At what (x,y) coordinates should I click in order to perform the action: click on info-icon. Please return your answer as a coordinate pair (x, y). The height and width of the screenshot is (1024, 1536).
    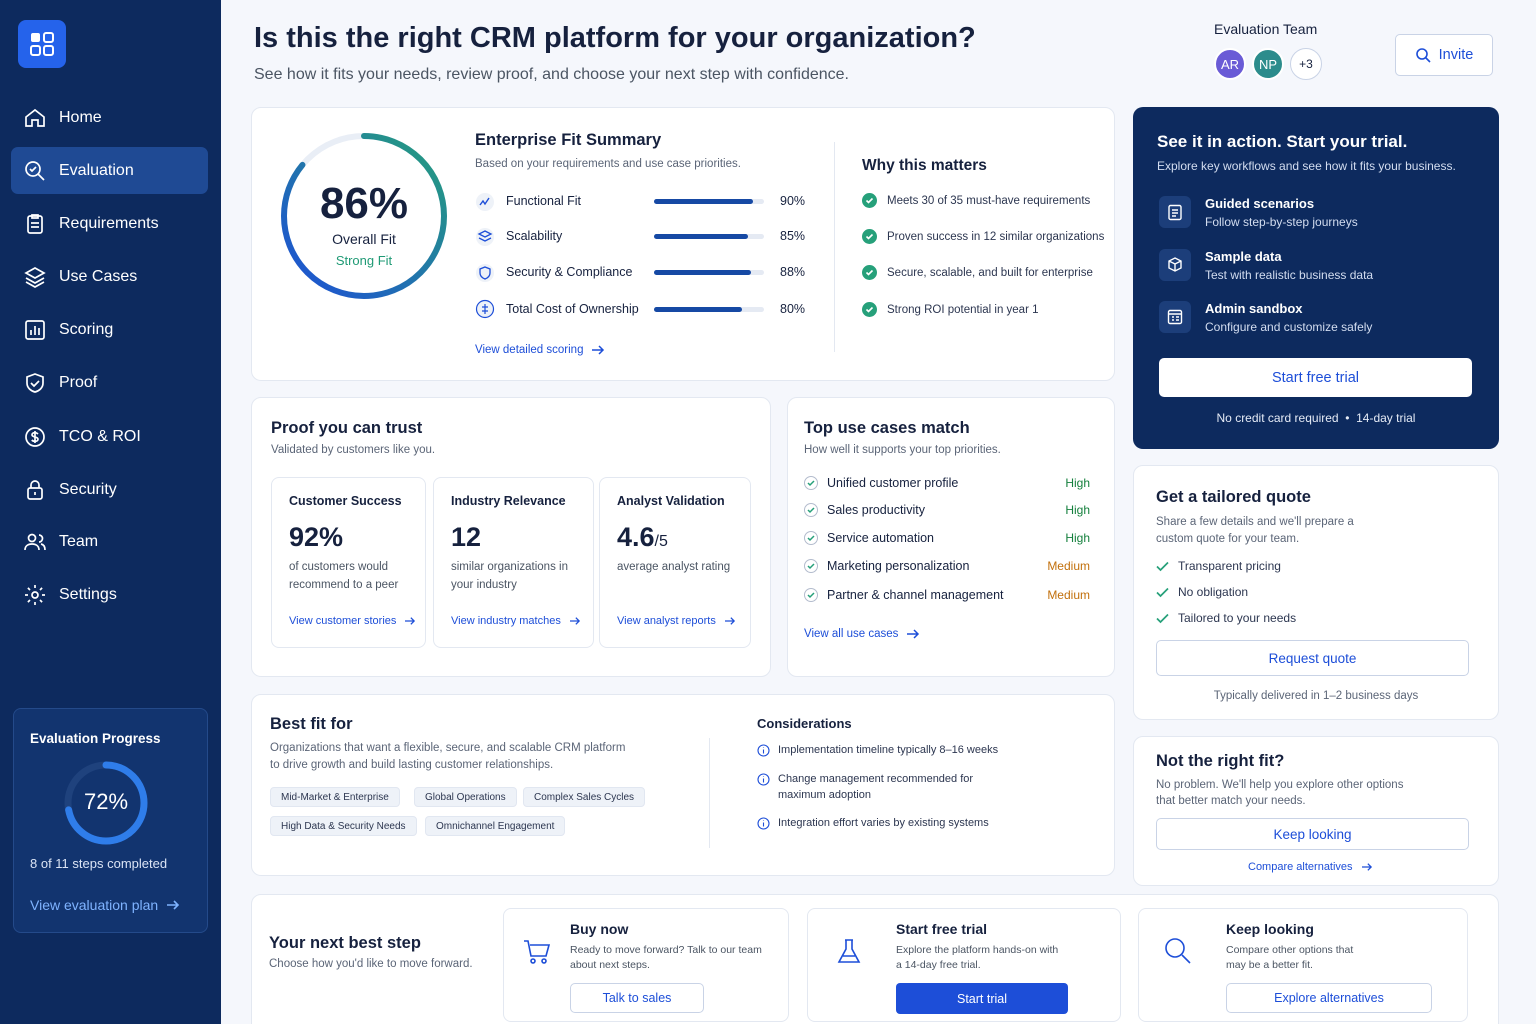
    Looking at the image, I should click on (763, 750).